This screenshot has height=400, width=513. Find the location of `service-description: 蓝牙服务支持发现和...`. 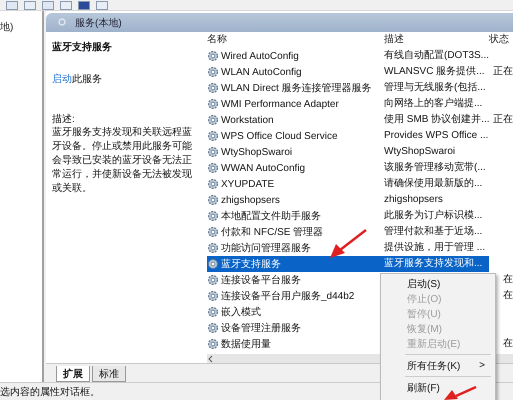

service-description: 蓝牙服务支持发现和... is located at coordinates (436, 264).